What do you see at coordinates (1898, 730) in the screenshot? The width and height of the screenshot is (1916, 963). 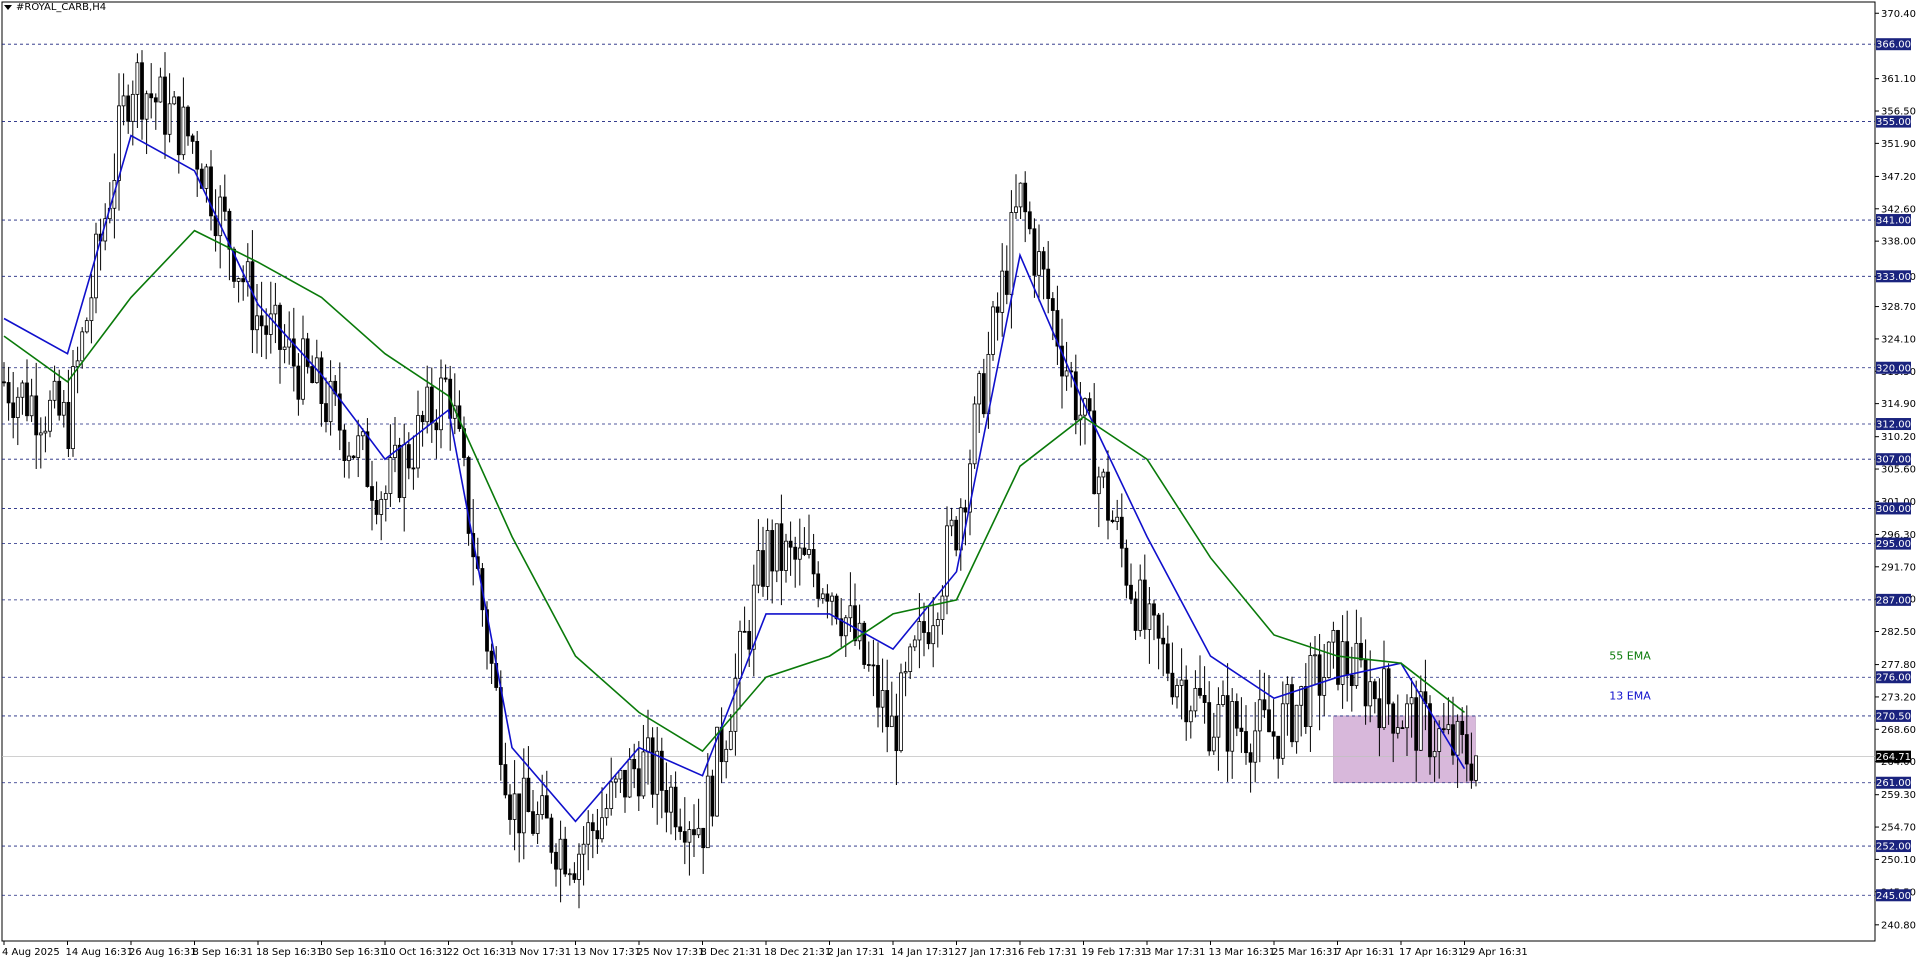 I see `y-tick-label: 268.60` at bounding box center [1898, 730].